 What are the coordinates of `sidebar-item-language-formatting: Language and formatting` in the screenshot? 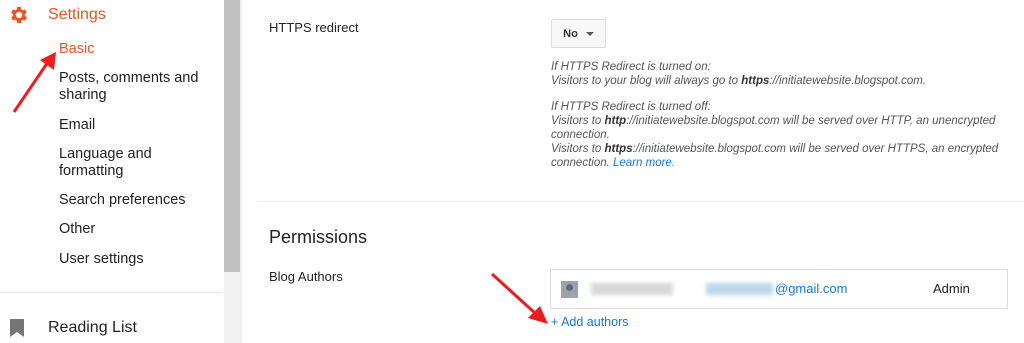 It's located at (139, 163).